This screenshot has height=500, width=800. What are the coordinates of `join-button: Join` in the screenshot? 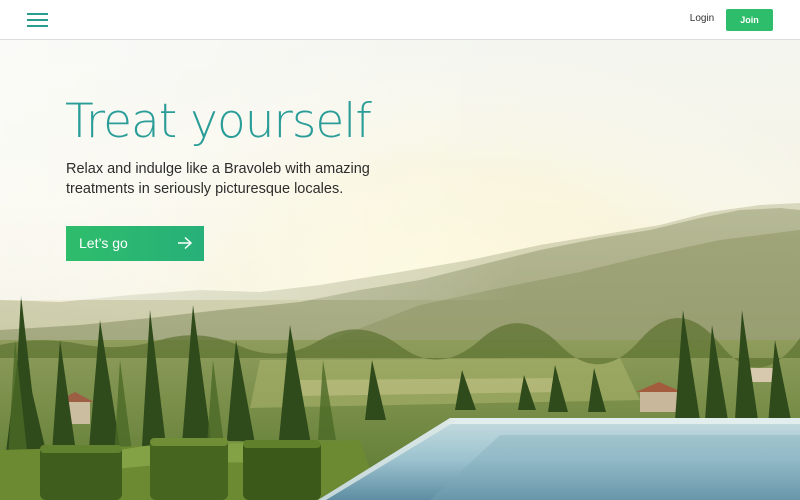 It's located at (749, 20).